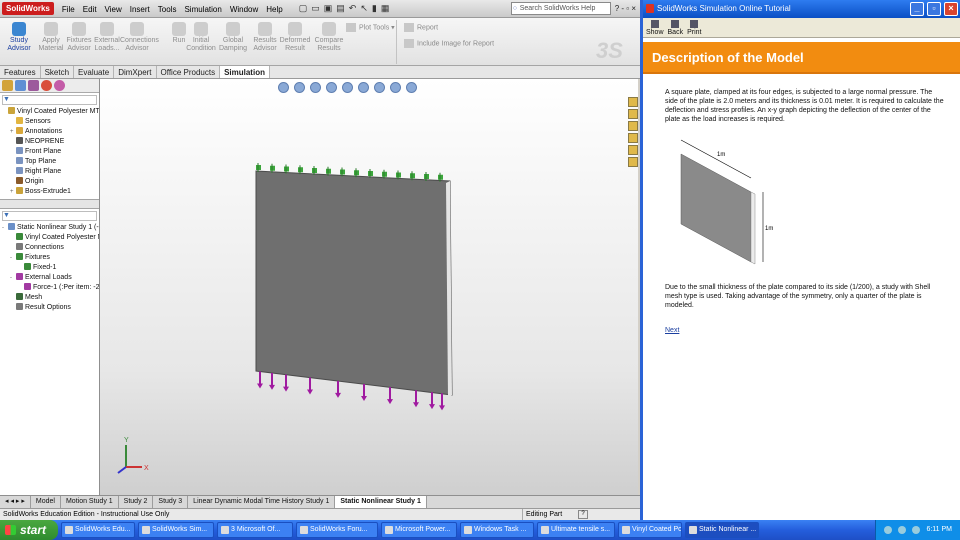  I want to click on options-icon: ▦, so click(385, 8).